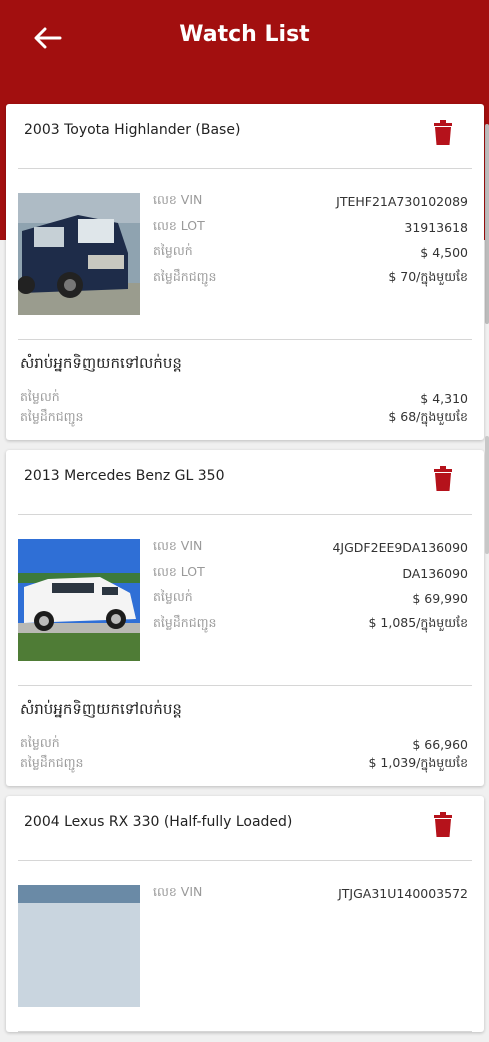 Image resolution: width=489 pixels, height=1042 pixels. Describe the element at coordinates (440, 599) in the screenshot. I see `price-value: $ 69,990` at that location.